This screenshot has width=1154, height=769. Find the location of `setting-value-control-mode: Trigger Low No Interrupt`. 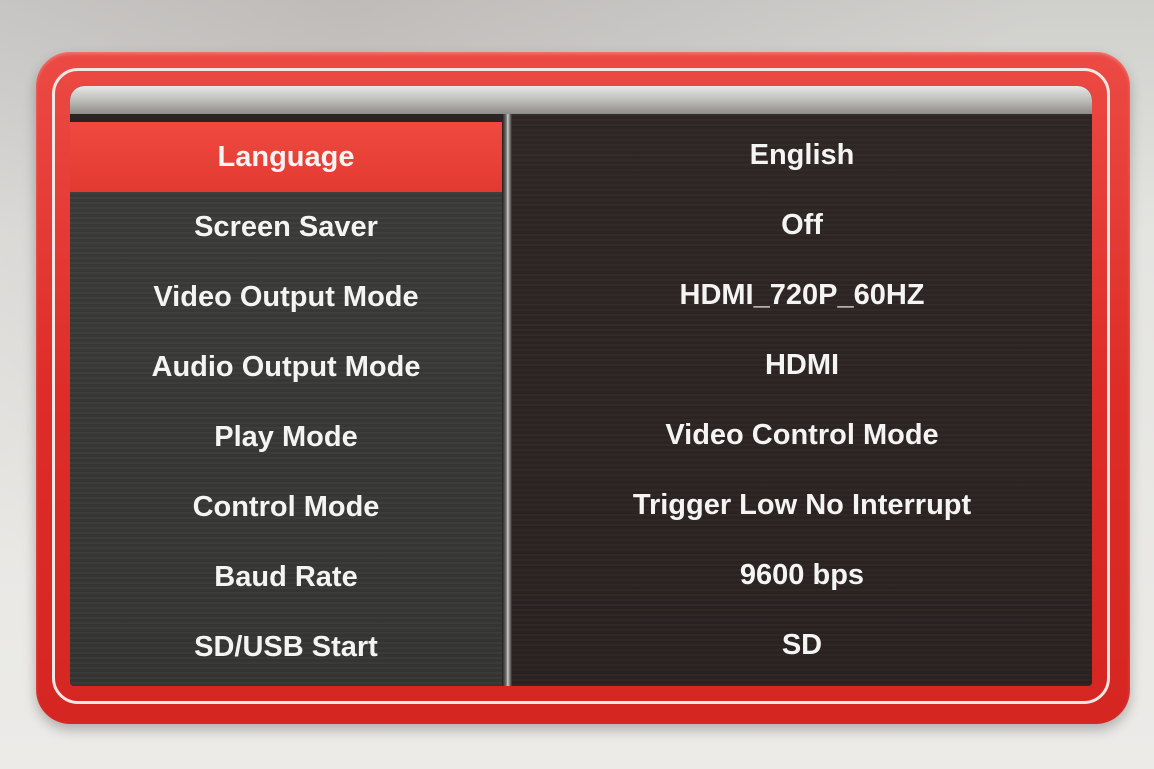

setting-value-control-mode: Trigger Low No Interrupt is located at coordinates (802, 505).